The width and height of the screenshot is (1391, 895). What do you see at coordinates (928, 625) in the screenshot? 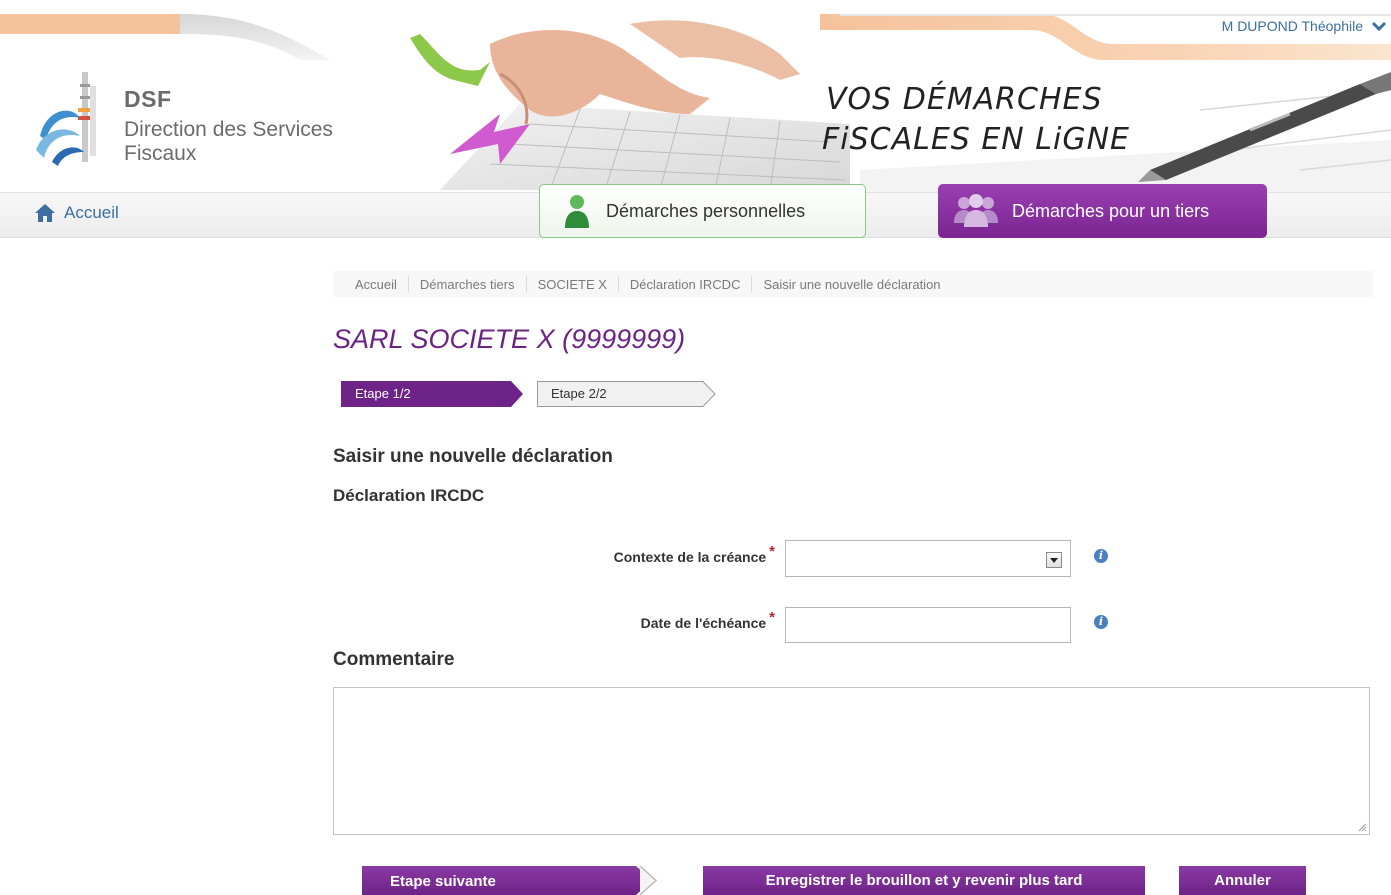
I see `date-echeance-input` at bounding box center [928, 625].